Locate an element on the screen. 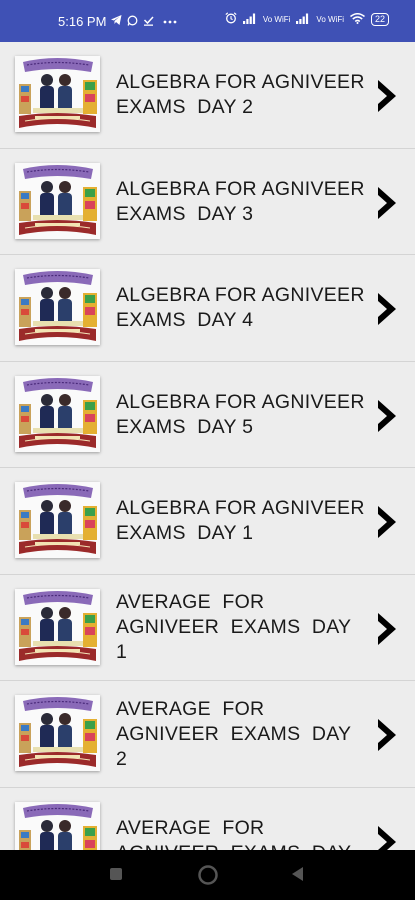  back-triangle-icon is located at coordinates (297, 876).